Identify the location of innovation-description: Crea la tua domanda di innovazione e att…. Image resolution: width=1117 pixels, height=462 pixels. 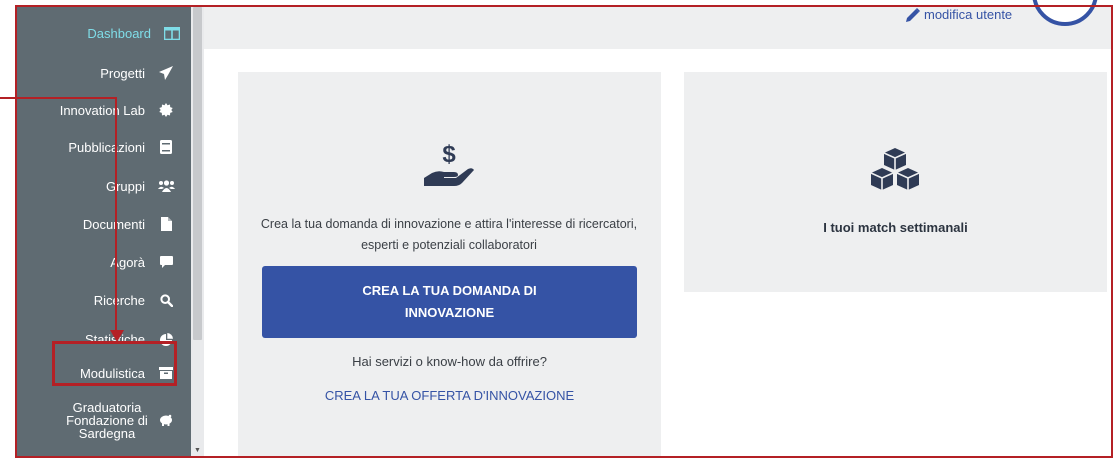
(449, 234).